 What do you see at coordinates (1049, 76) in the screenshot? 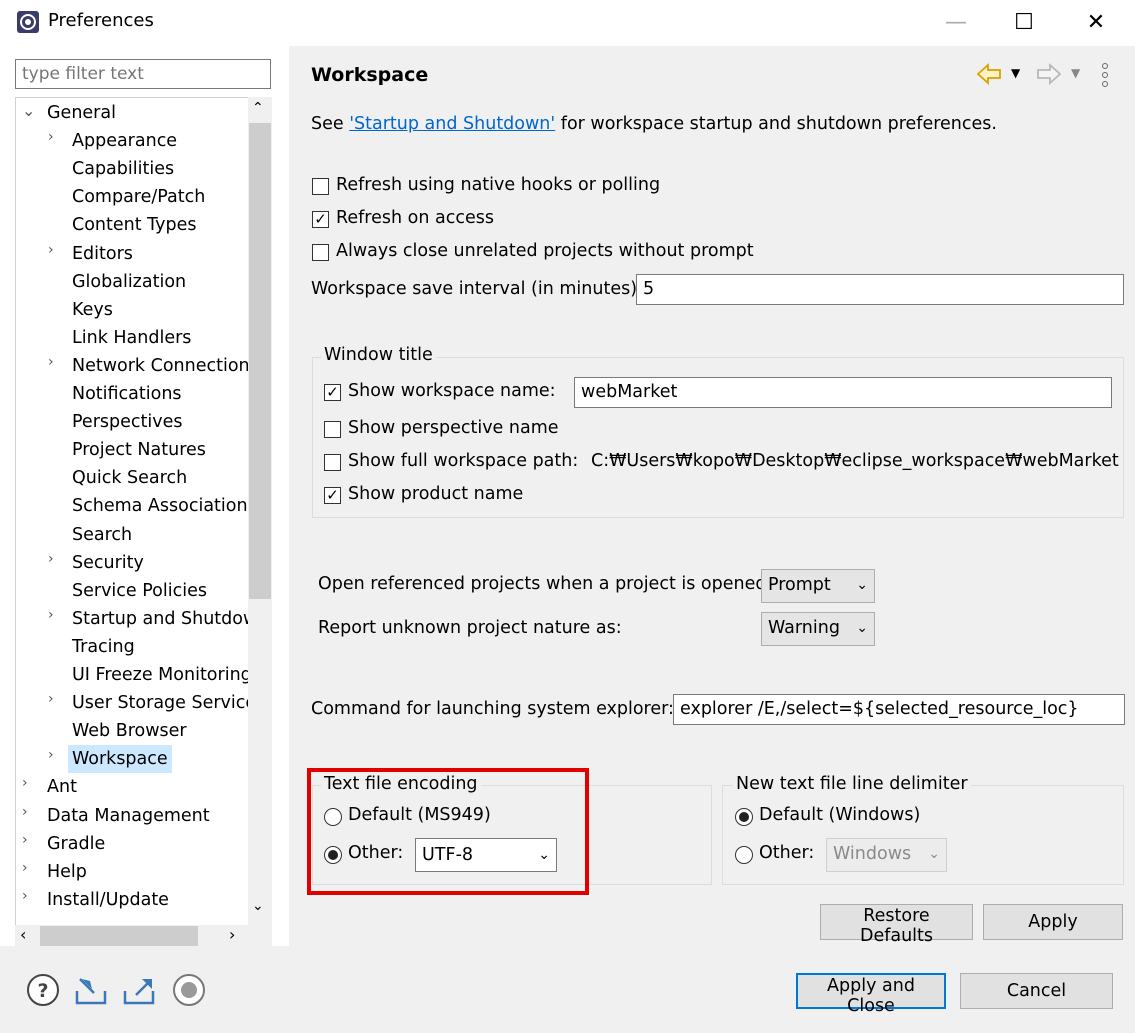
I see `forward-arrow-icon` at bounding box center [1049, 76].